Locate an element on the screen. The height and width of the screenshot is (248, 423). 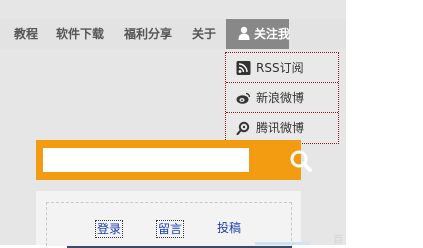
follow-dropdown-menu: RSS订阅 新浪微博 腾讯微博 is located at coordinates (282, 98).